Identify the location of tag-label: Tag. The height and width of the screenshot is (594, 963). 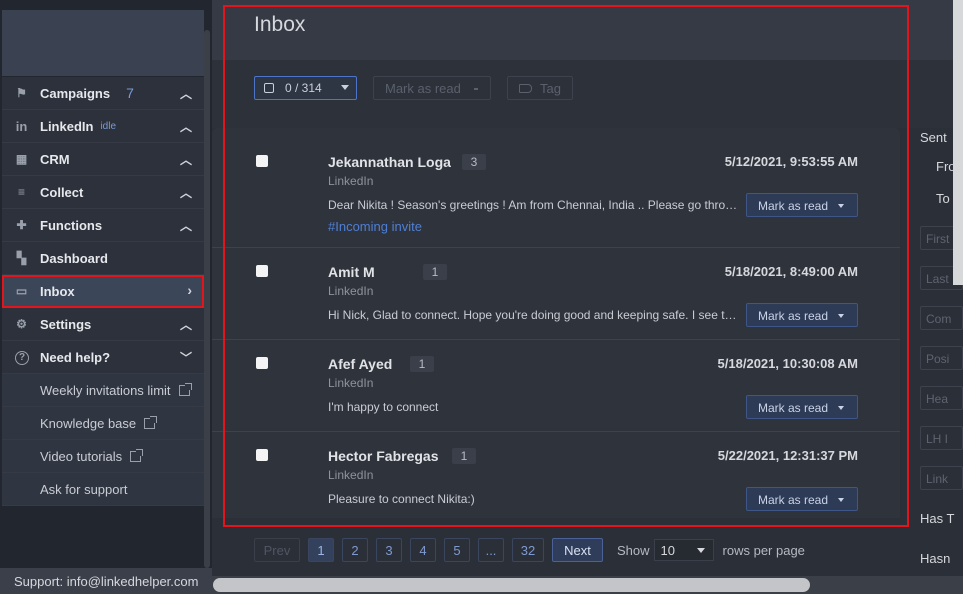
(550, 88).